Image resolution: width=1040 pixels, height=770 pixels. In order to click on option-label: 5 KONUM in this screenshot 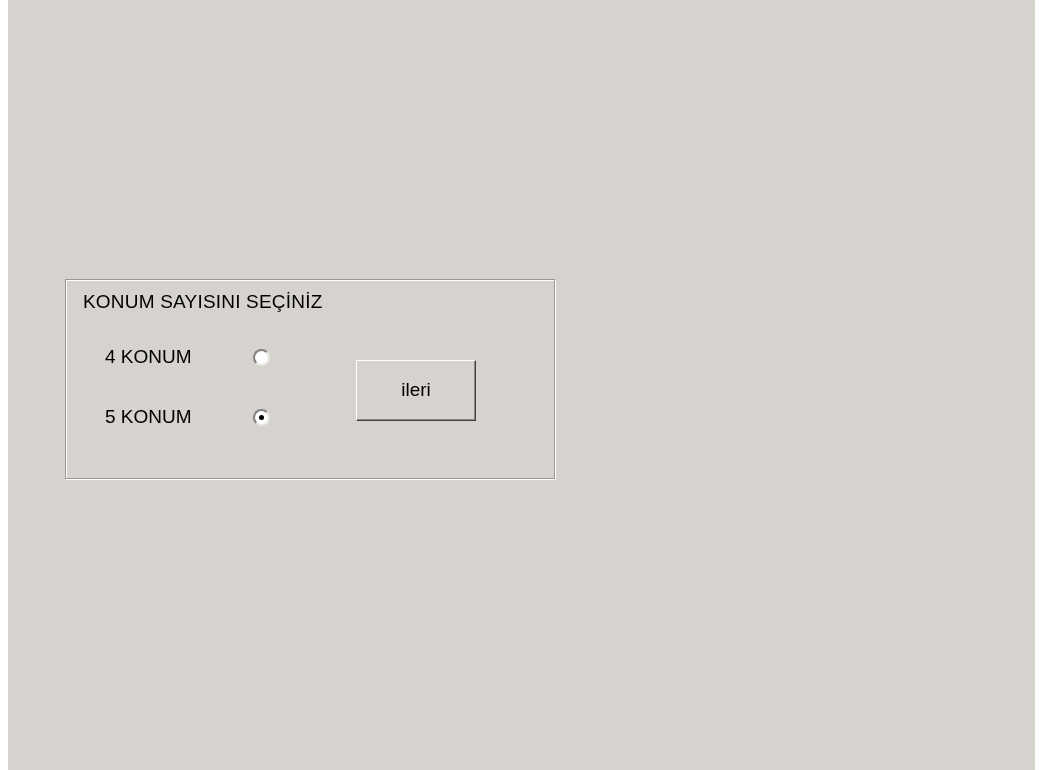, I will do `click(149, 416)`.